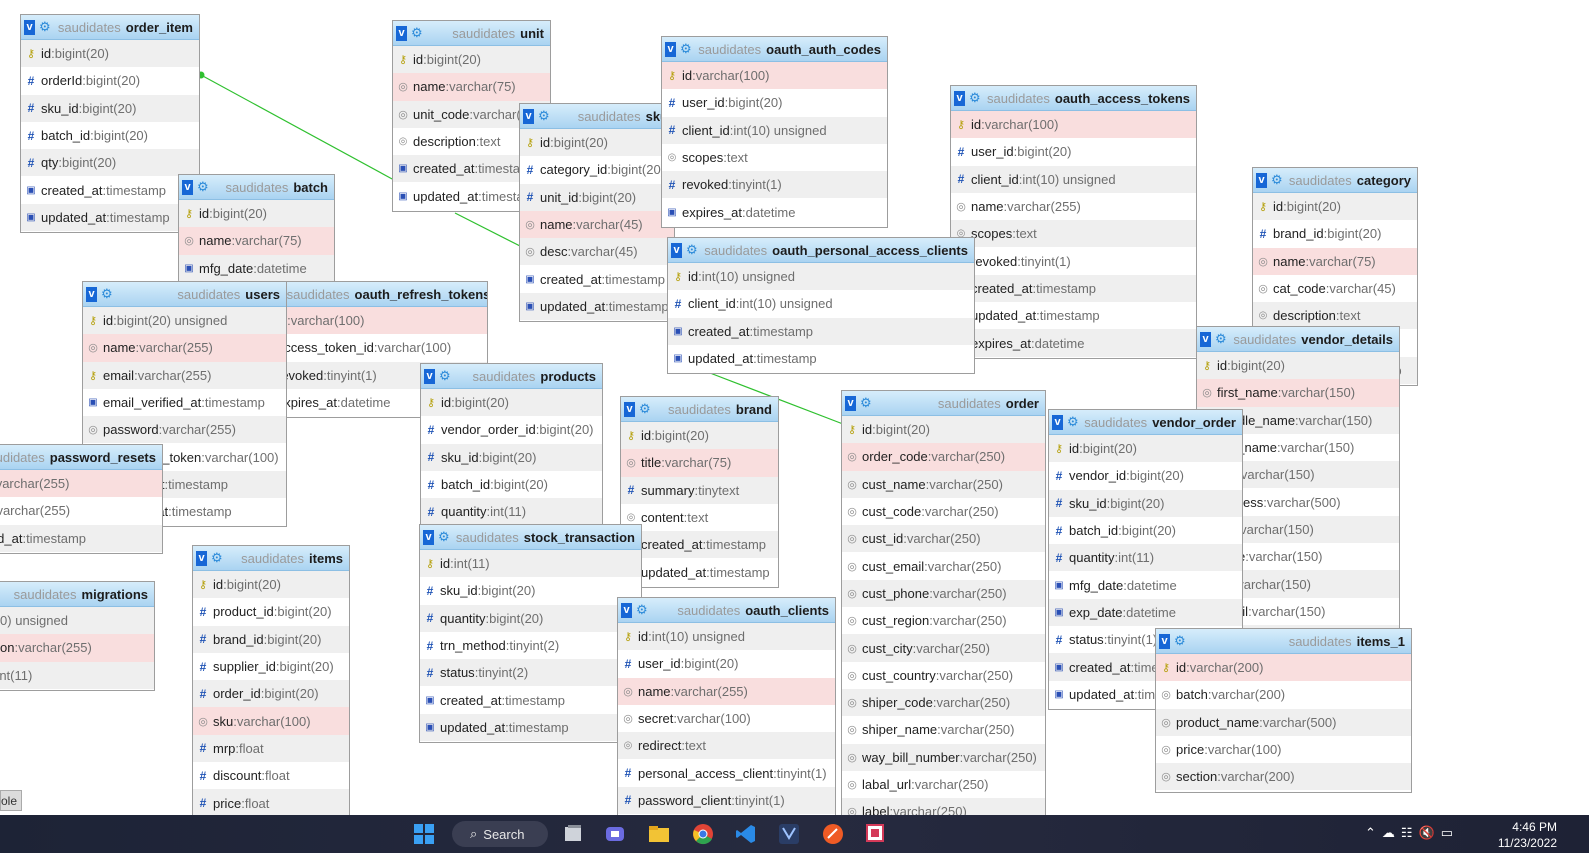  I want to click on vscode-icon, so click(746, 834).